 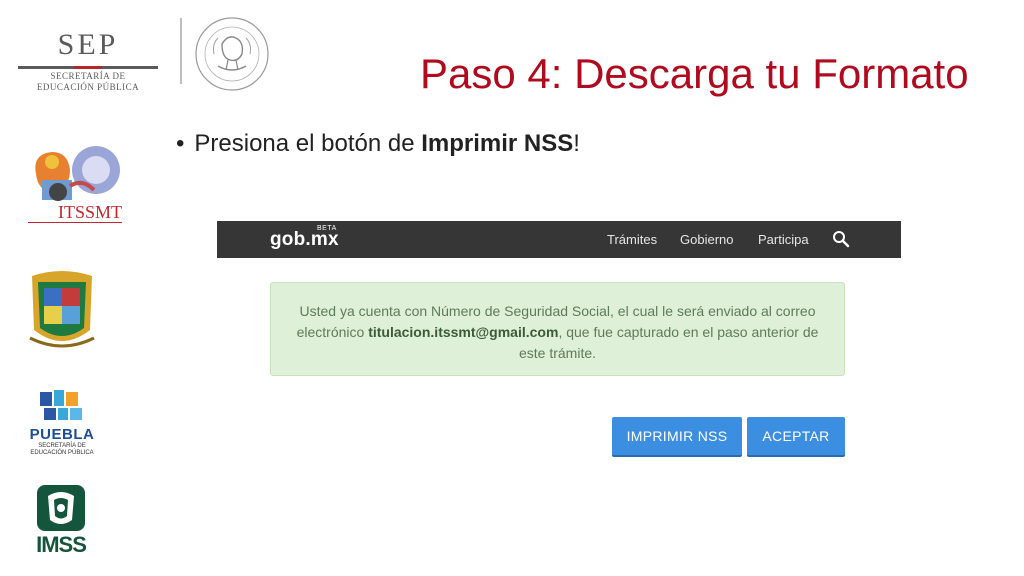 What do you see at coordinates (88, 63) in the screenshot?
I see `sep-logo: SEP SECRETARÍA DE EDUCACIÓN PÚBLICA` at bounding box center [88, 63].